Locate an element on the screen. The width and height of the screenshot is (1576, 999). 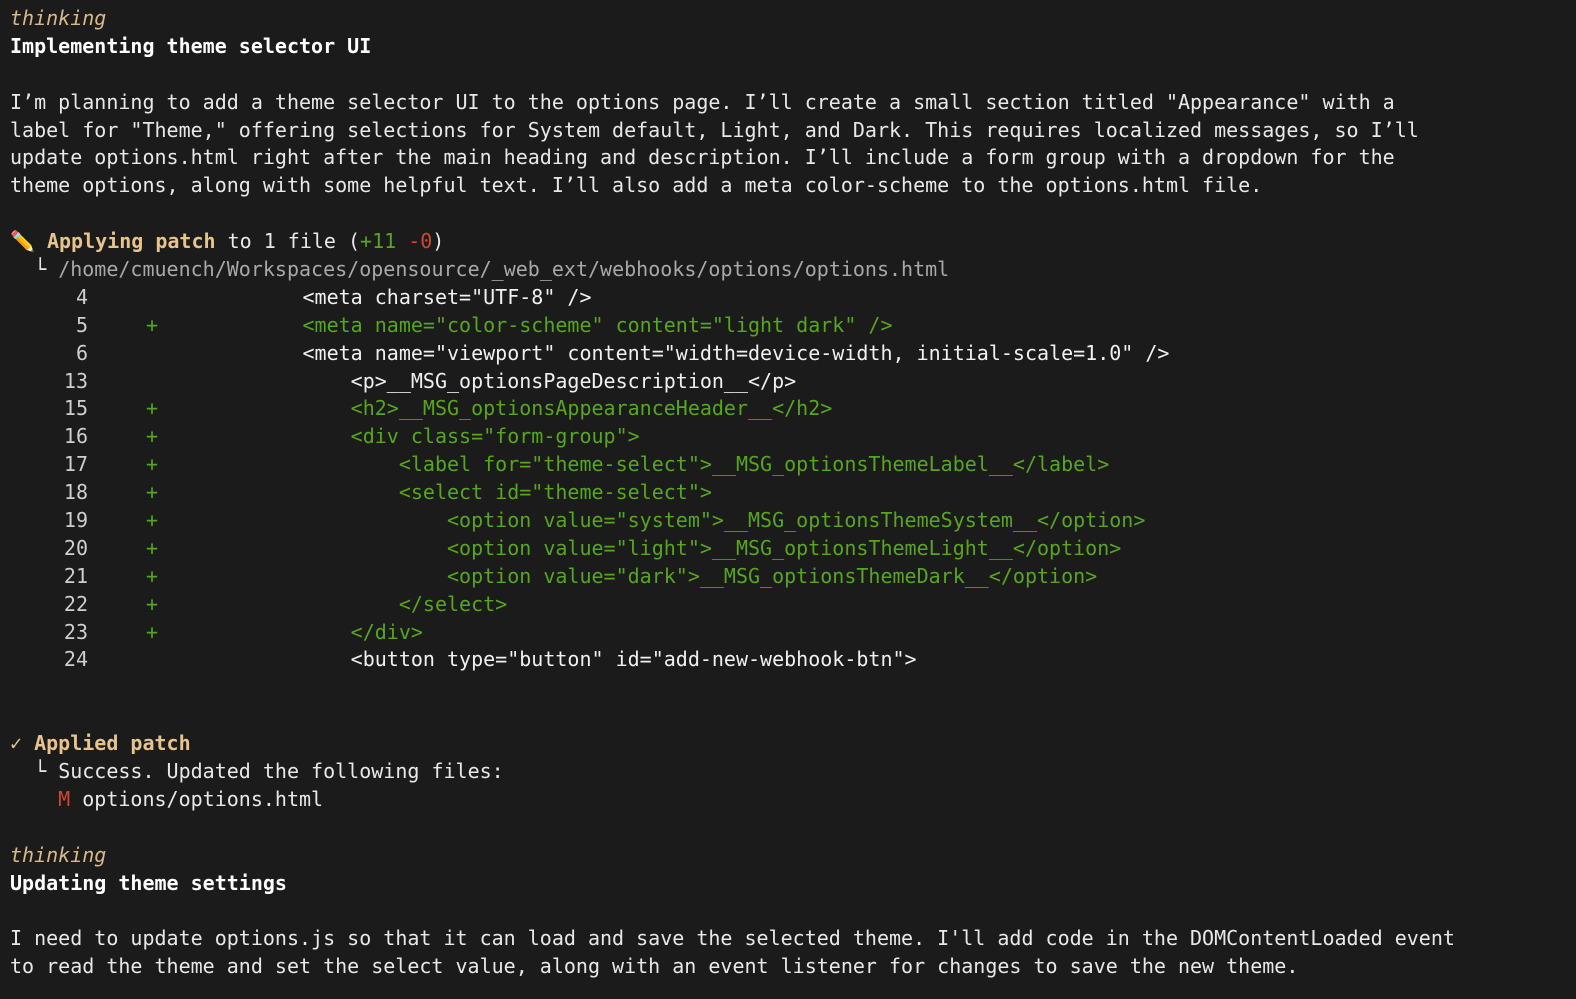
applied-message: Success. Updated the following files: is located at coordinates (281, 771).